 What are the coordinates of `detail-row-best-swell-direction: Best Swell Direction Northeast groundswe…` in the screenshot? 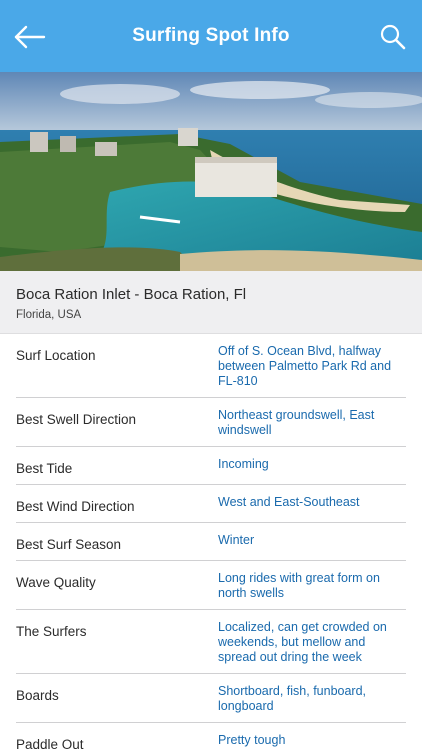 It's located at (211, 422).